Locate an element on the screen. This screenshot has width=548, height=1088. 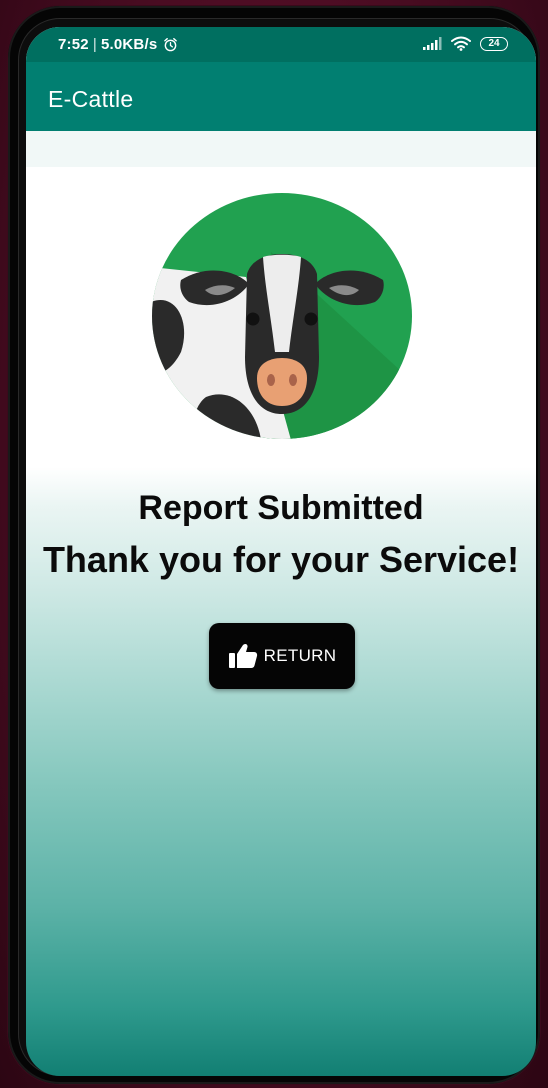
battery-level: 24 is located at coordinates (494, 43).